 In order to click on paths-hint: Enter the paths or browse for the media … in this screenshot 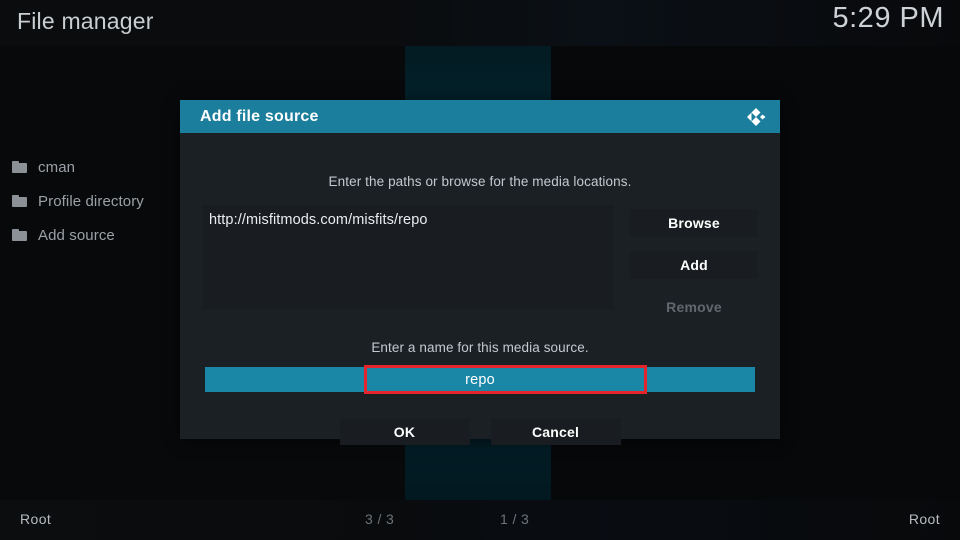, I will do `click(480, 181)`.